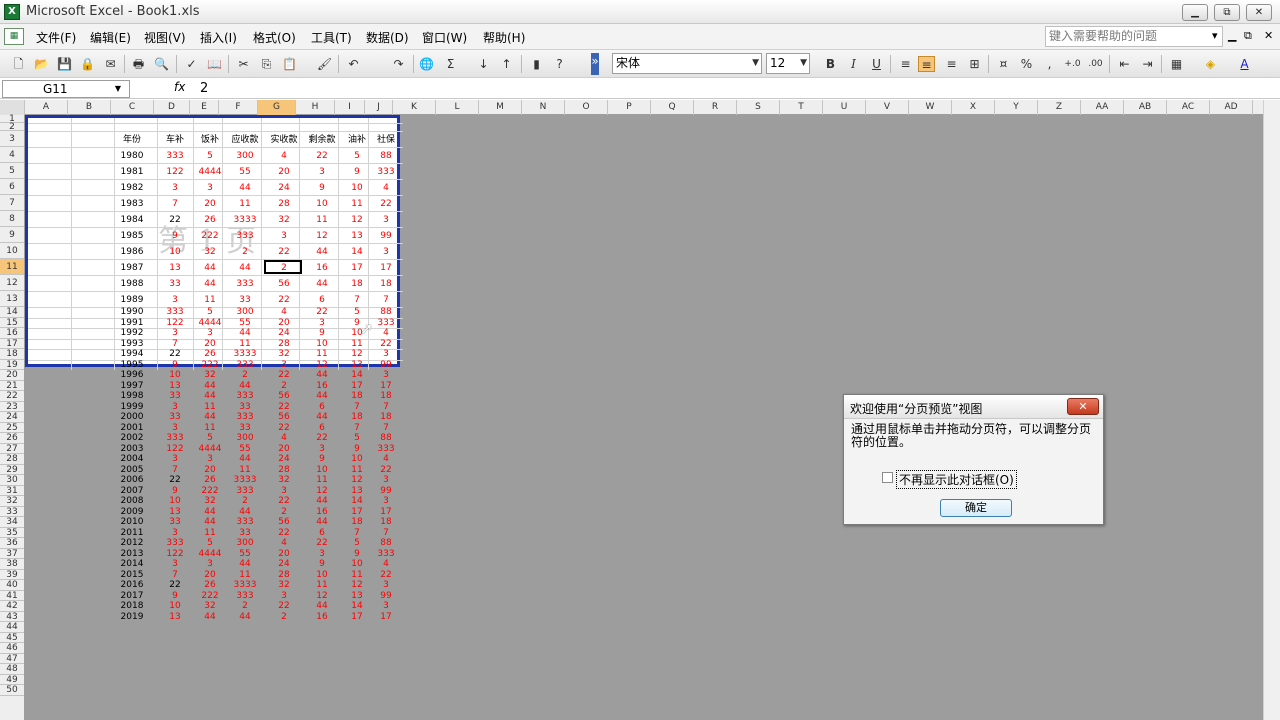 The image size is (1280, 720). I want to click on year-cell: 2006, so click(132, 480).